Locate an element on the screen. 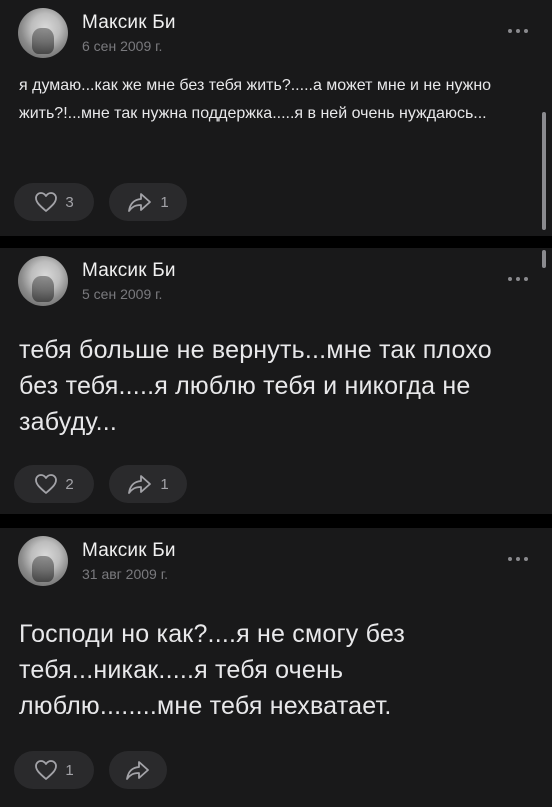  like-count: 3 is located at coordinates (69, 202).